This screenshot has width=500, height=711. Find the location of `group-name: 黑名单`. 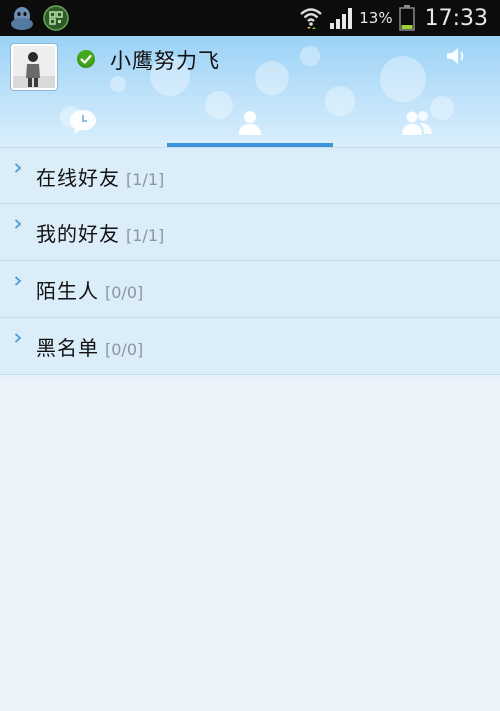

group-name: 黑名单 is located at coordinates (67, 348).